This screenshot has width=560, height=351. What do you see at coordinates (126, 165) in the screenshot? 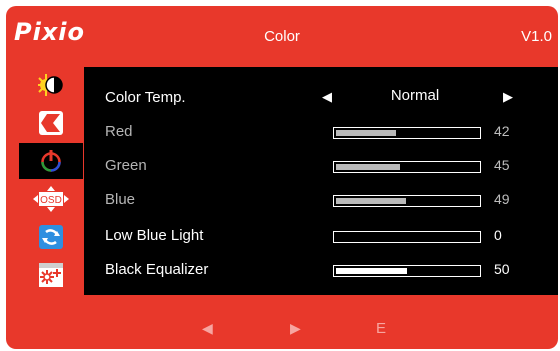
I see `green-label: Green` at bounding box center [126, 165].